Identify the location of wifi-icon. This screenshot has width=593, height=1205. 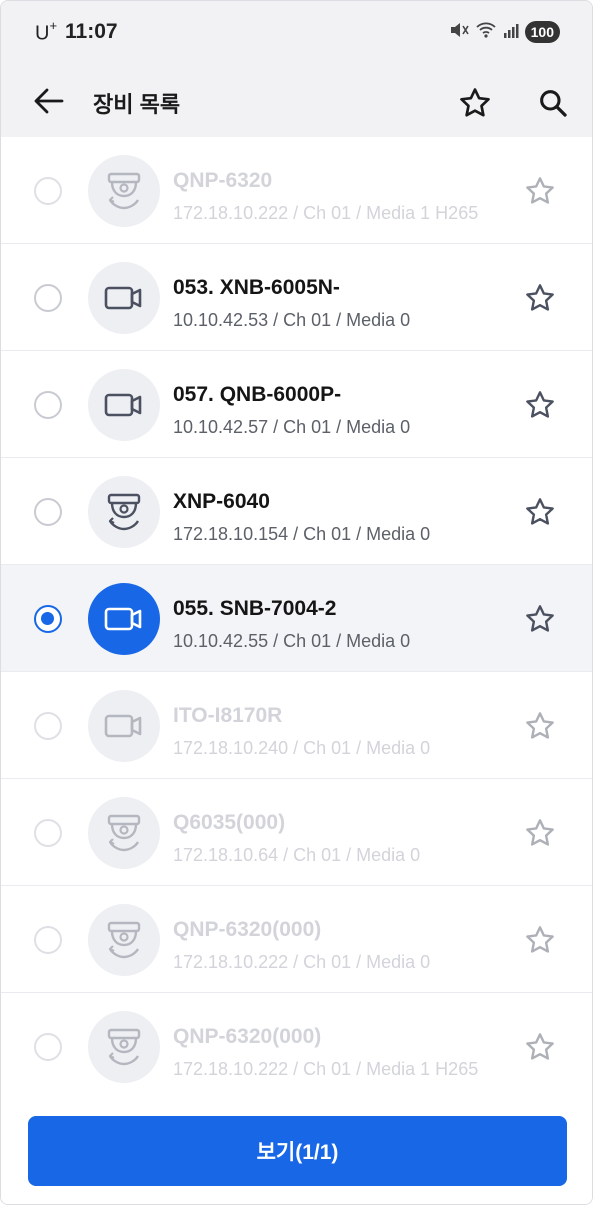
(486, 32).